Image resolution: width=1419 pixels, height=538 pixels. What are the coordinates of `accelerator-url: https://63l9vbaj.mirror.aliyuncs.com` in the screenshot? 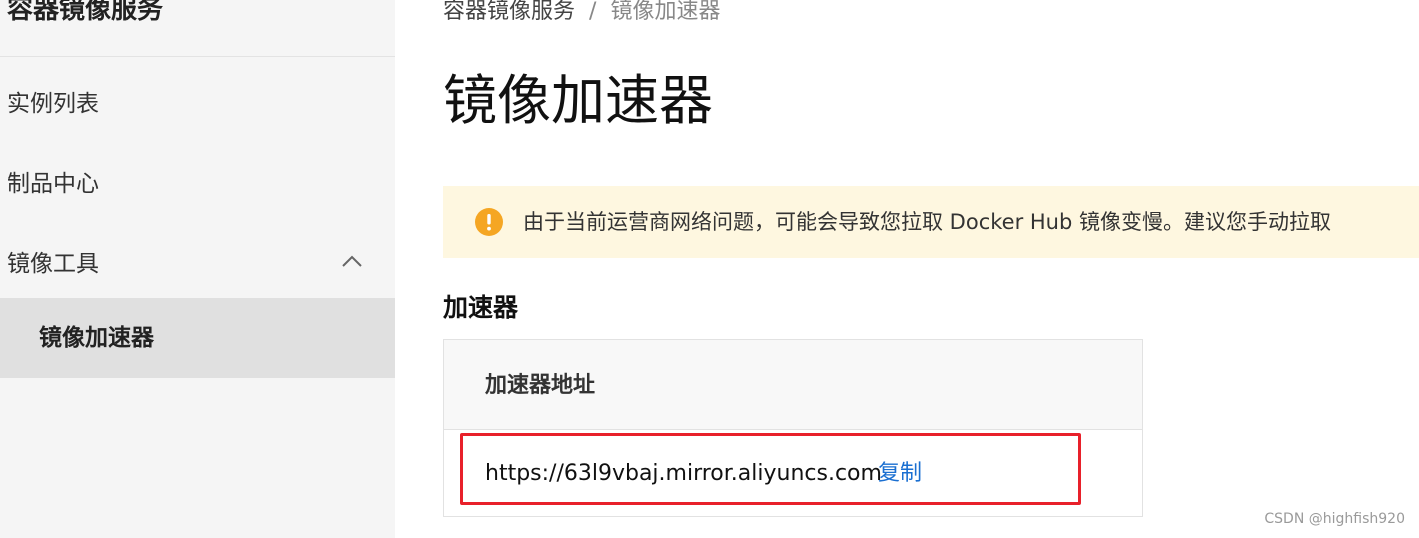 It's located at (683, 473).